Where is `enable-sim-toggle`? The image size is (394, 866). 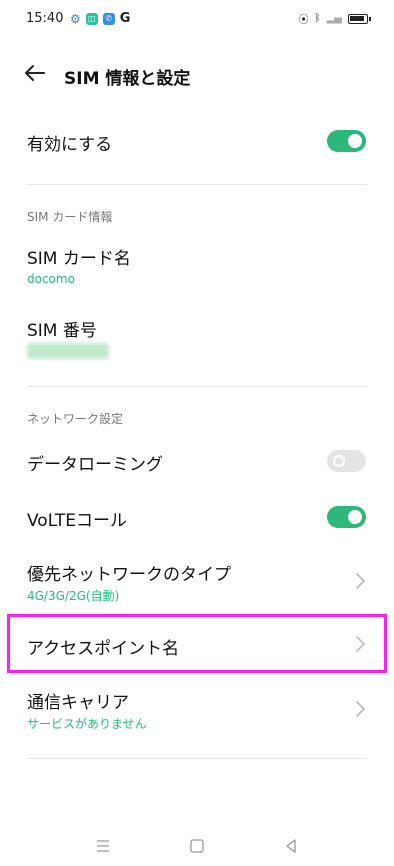 enable-sim-toggle is located at coordinates (346, 141).